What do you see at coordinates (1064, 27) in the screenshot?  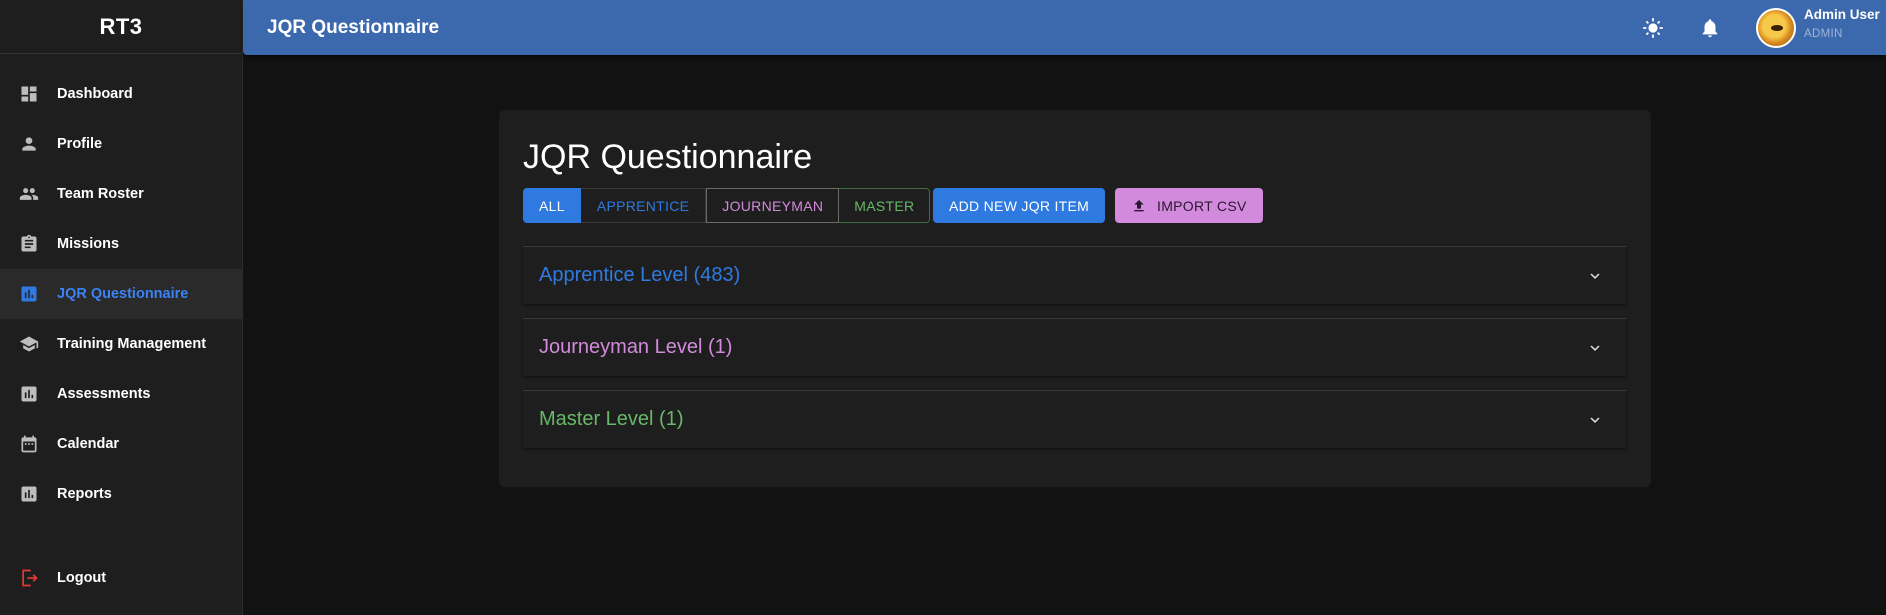 I see `topbar: JQR Questionnaire Admin User ADMIN` at bounding box center [1064, 27].